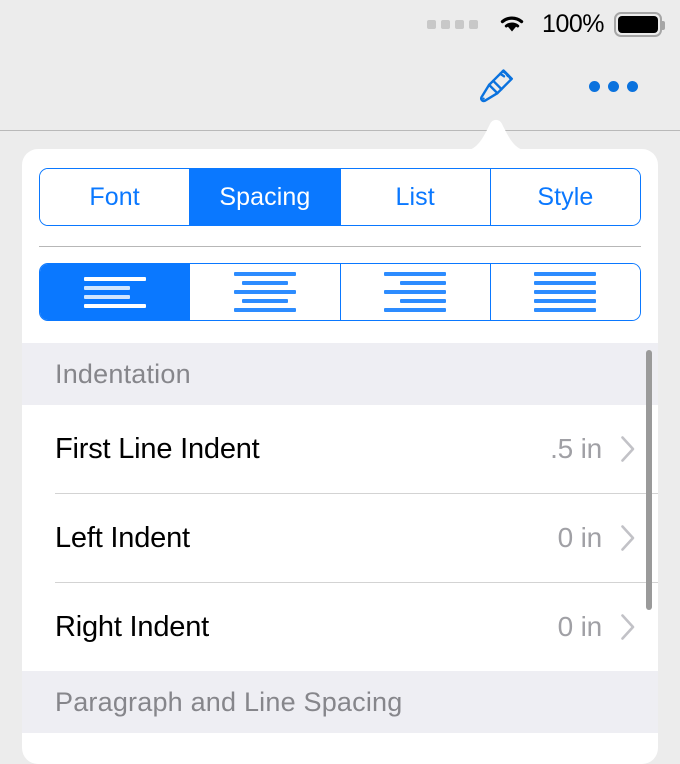 This screenshot has height=764, width=680. Describe the element at coordinates (496, 86) in the screenshot. I see `paintbrush-icon` at that location.